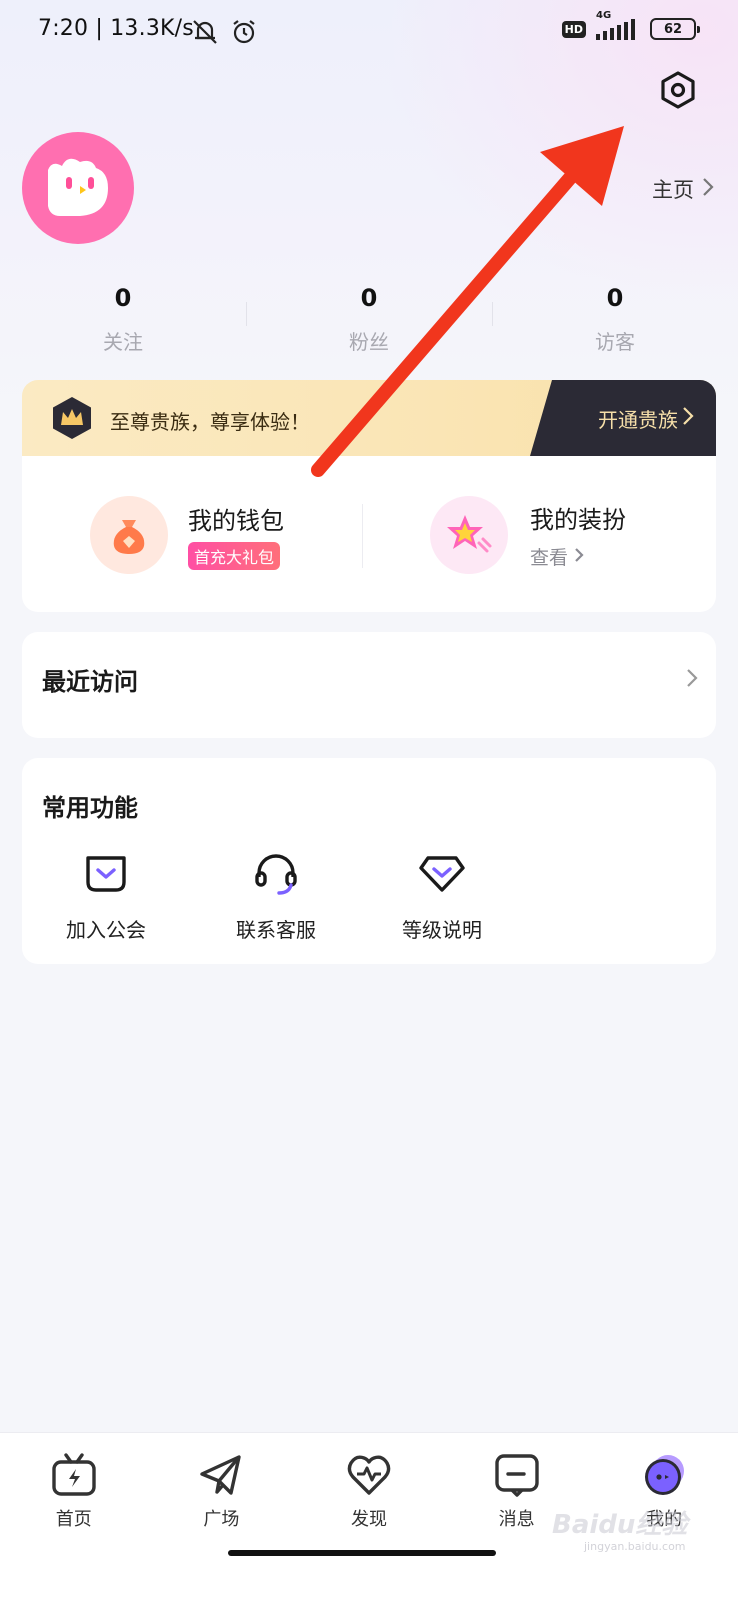 The image size is (738, 1600). I want to click on hd-badge: HD, so click(573, 29).